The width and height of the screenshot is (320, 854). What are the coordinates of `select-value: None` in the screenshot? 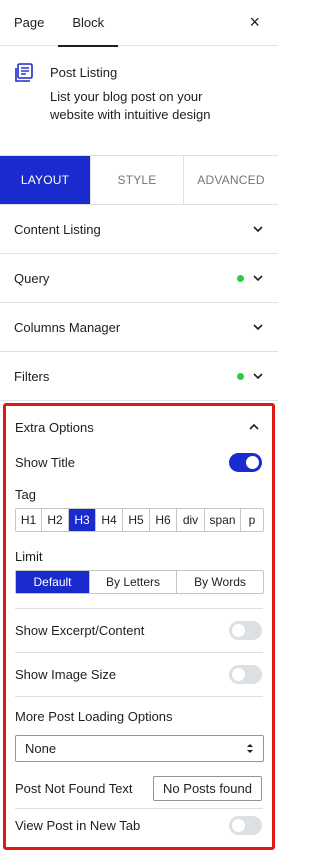 It's located at (41, 748).